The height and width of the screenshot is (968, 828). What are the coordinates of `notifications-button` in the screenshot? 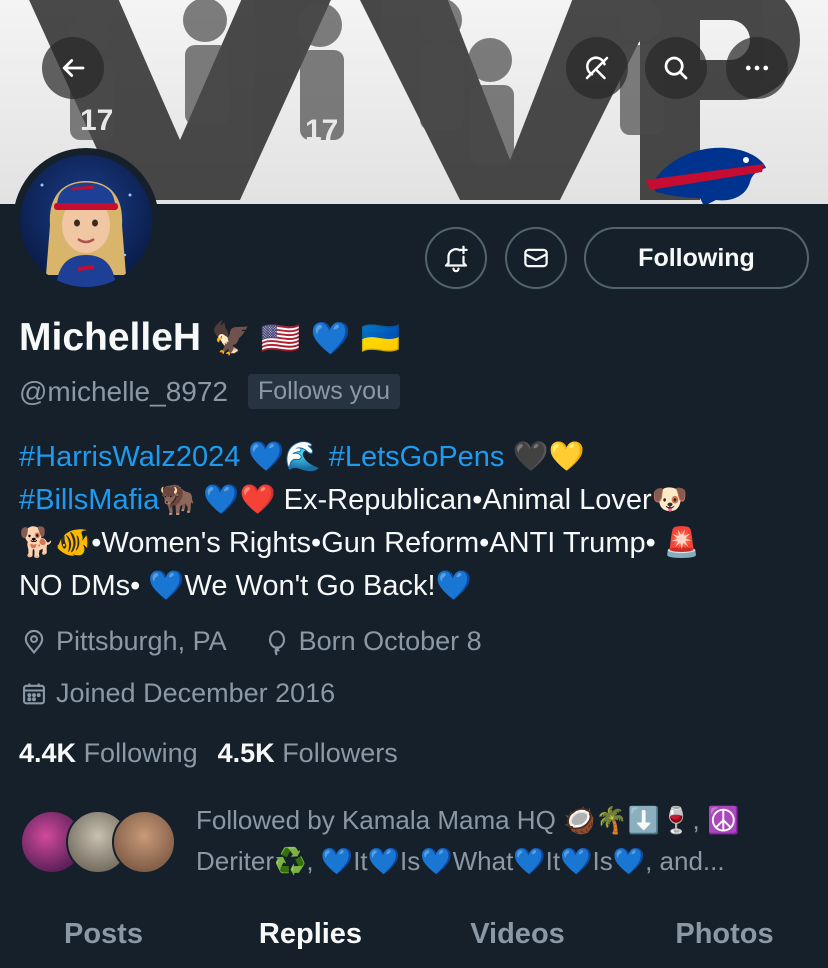 It's located at (456, 258).